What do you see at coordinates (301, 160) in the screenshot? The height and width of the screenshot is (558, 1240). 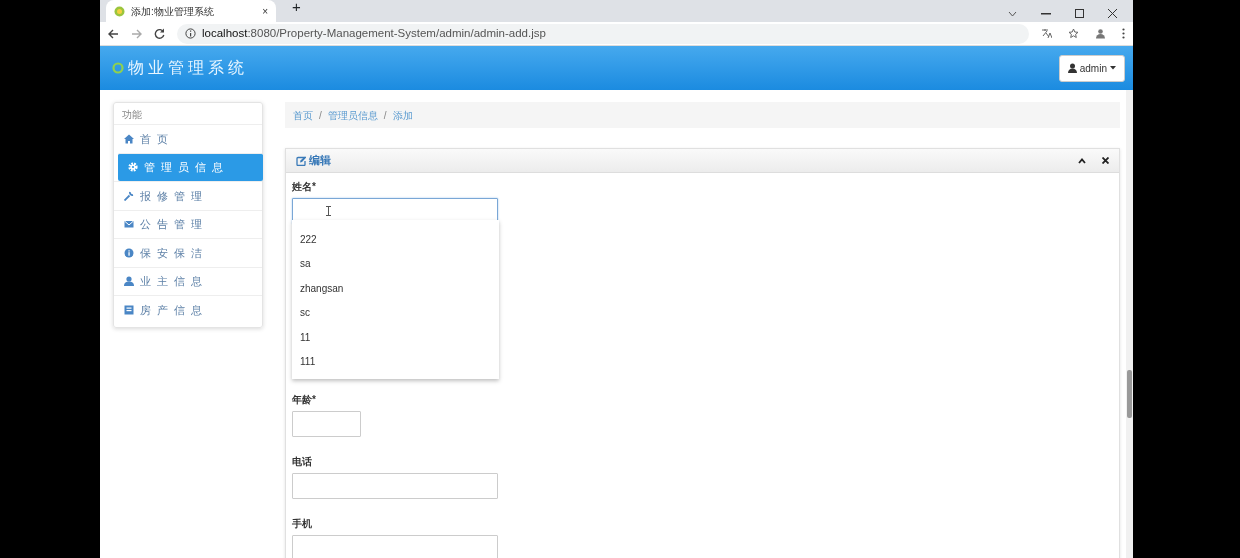 I see `edit-icon` at bounding box center [301, 160].